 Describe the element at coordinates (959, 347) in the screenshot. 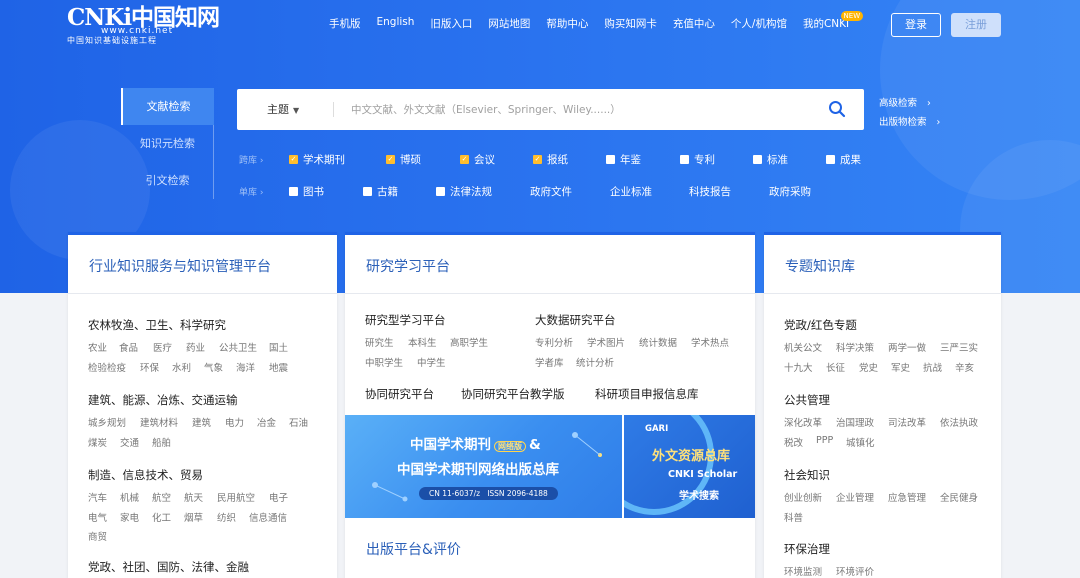

I see `tag-link: 三严三实` at that location.